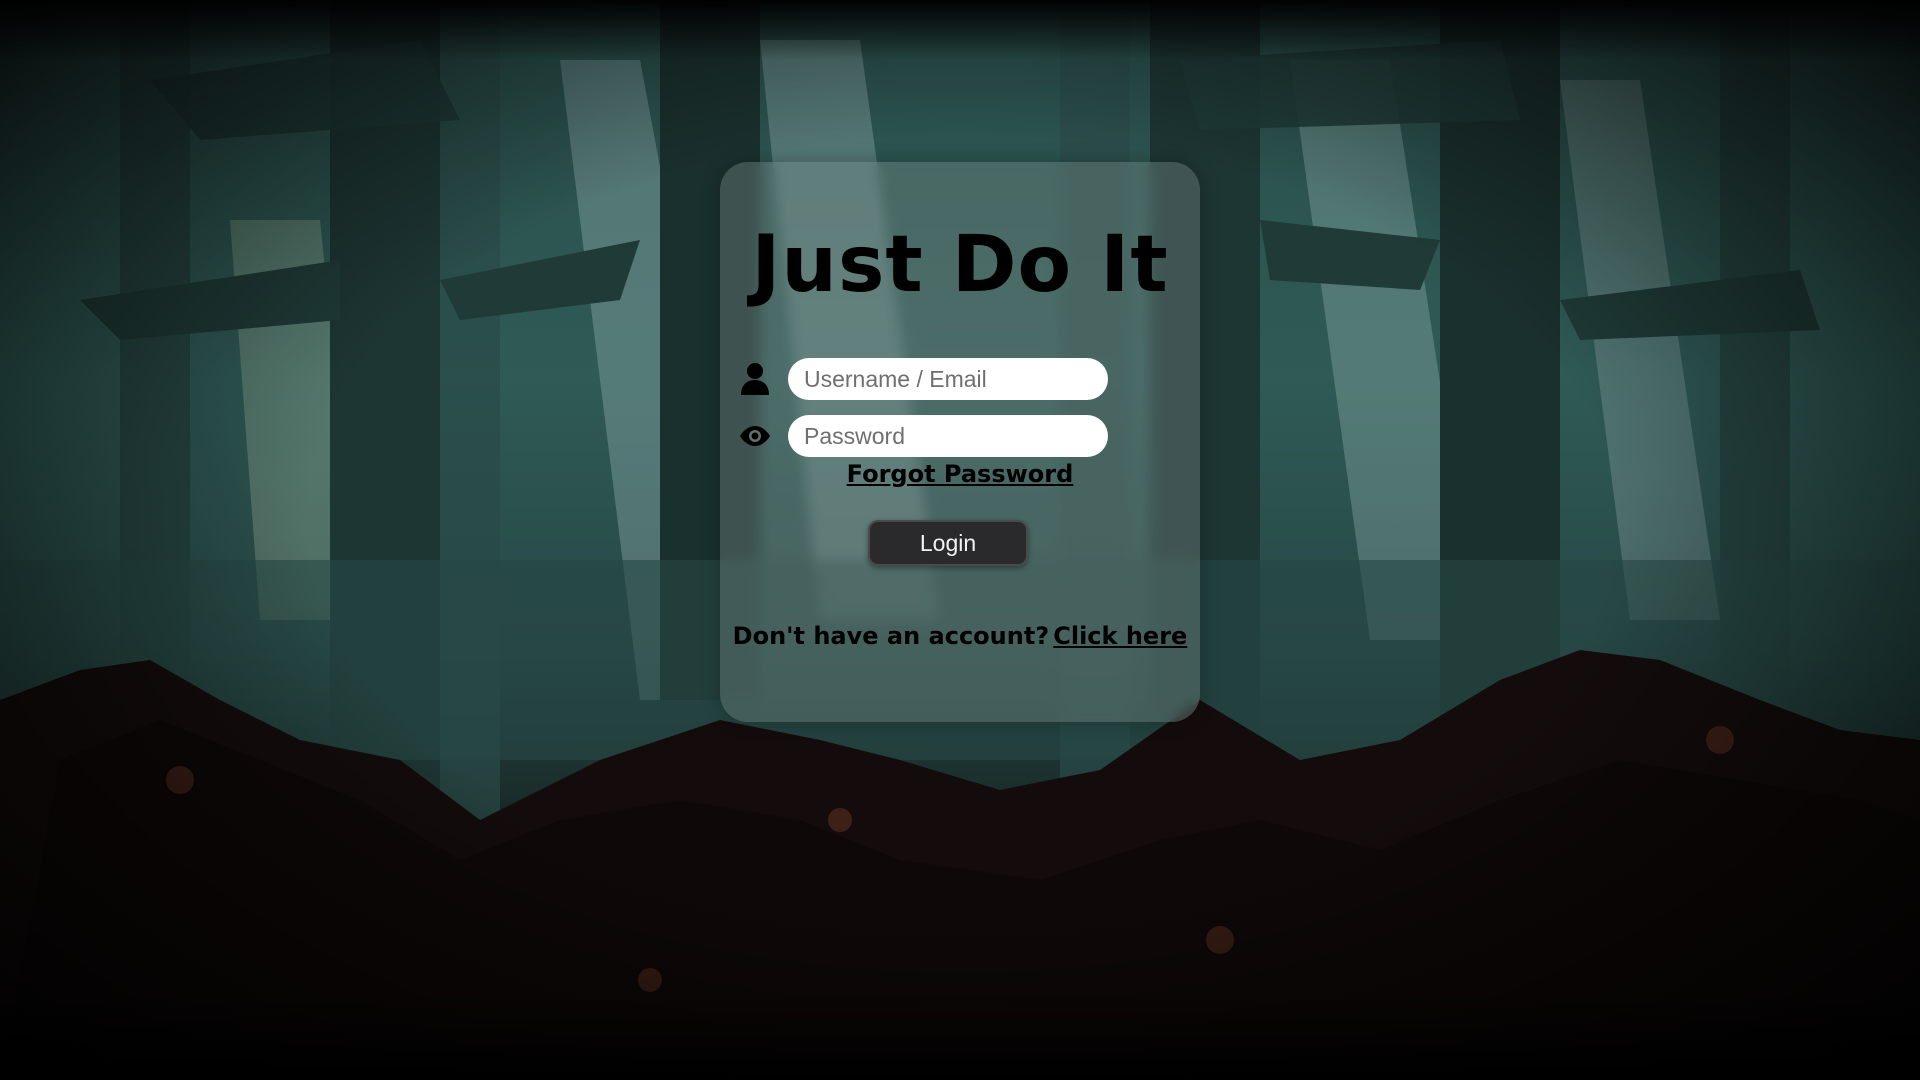 The width and height of the screenshot is (1920, 1080). I want to click on username-input, so click(948, 379).